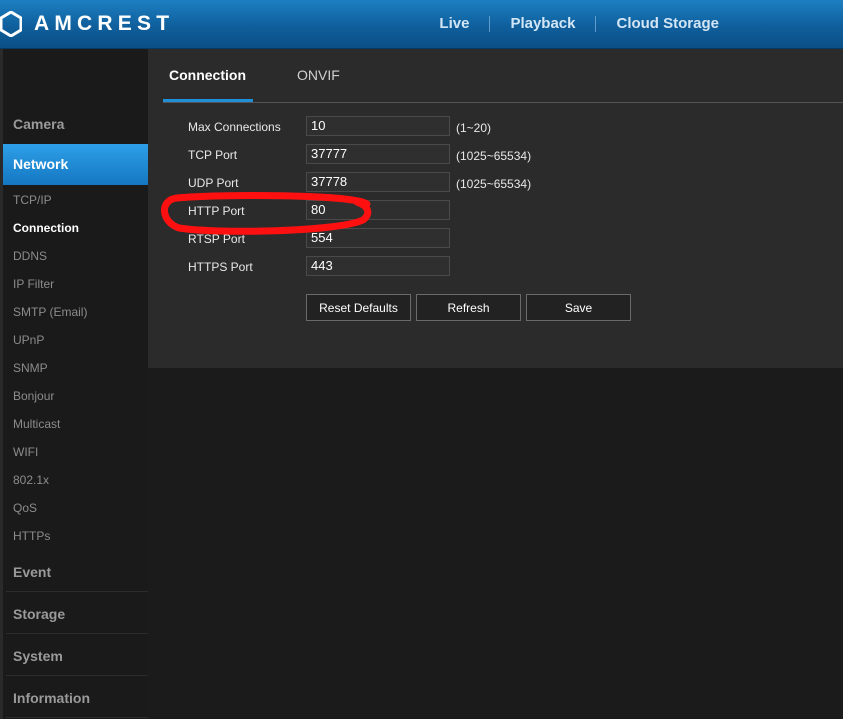 Image resolution: width=843 pixels, height=719 pixels. I want to click on nav-live: Live, so click(454, 24).